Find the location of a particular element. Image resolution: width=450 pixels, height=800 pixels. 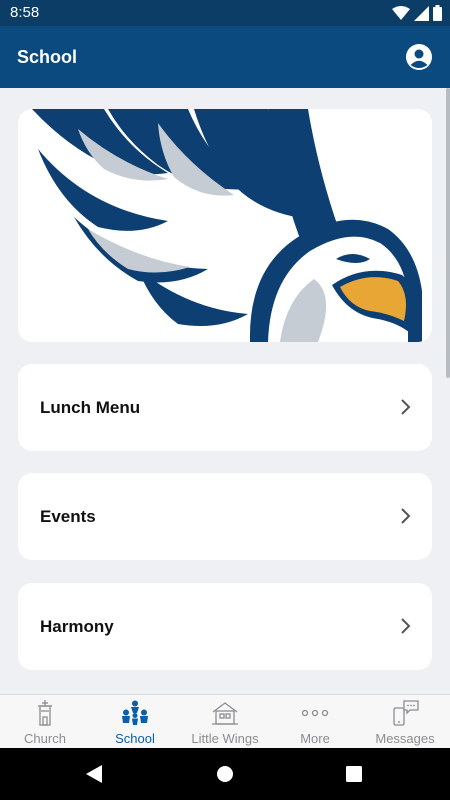

wifi-icon is located at coordinates (401, 12).